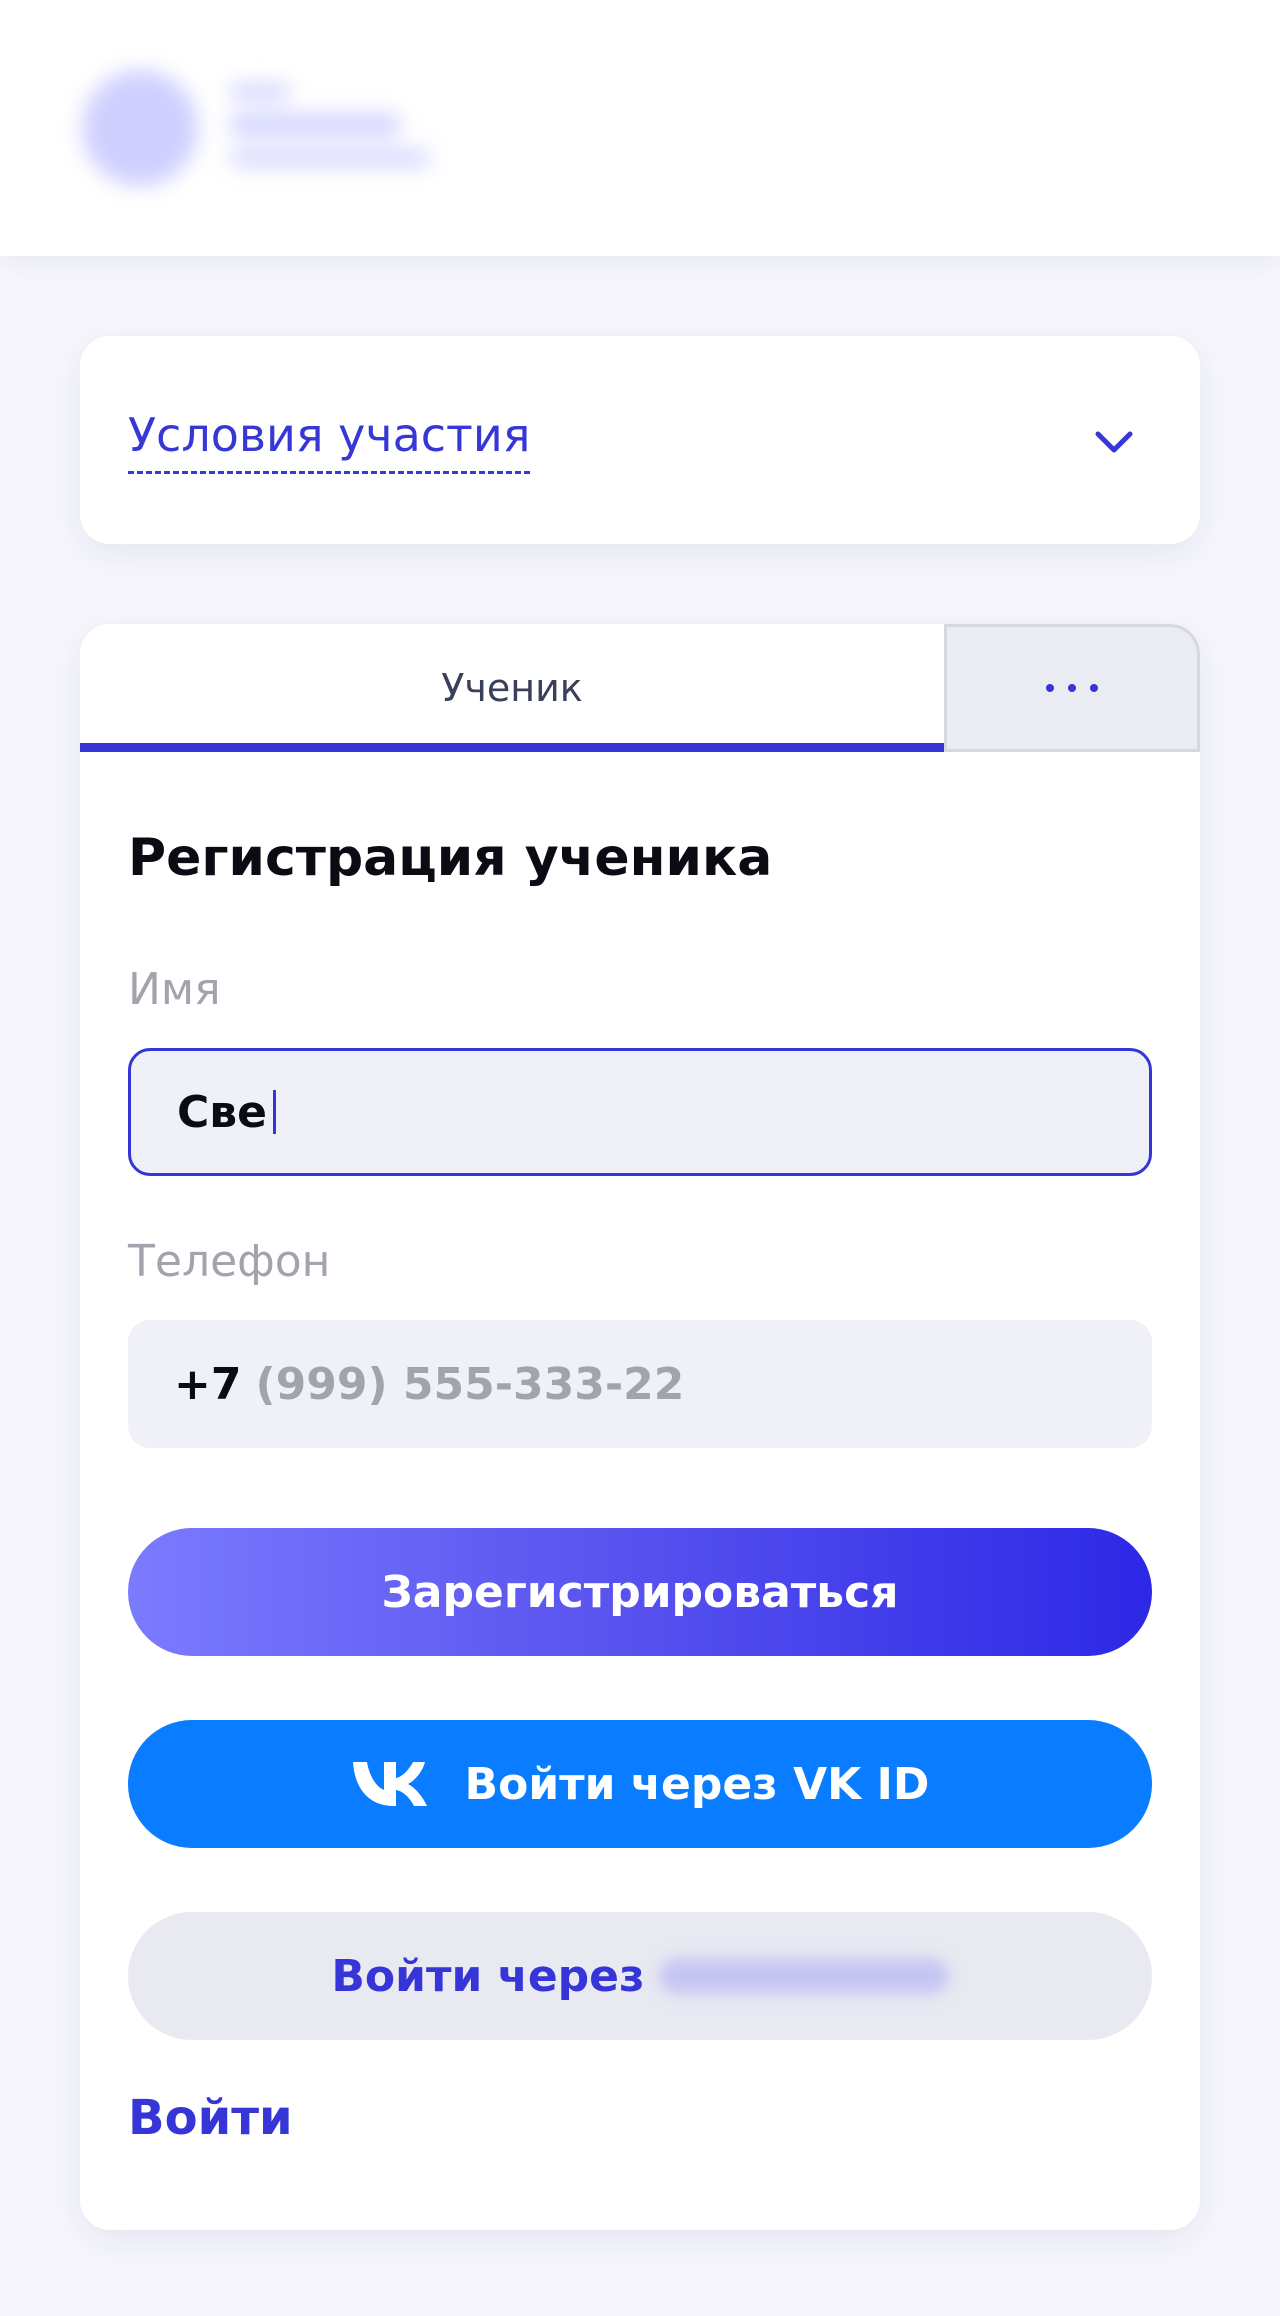  What do you see at coordinates (174, 989) in the screenshot?
I see `name-label: Имя` at bounding box center [174, 989].